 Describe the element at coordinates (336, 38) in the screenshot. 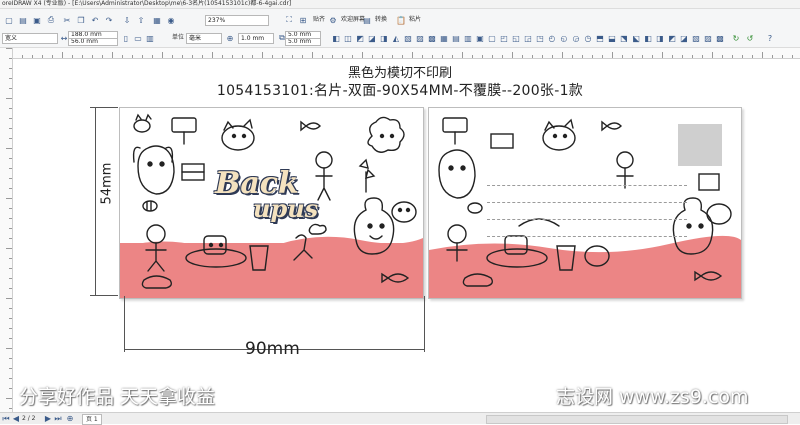

I see `treat-as-filled-icon: ◧` at that location.